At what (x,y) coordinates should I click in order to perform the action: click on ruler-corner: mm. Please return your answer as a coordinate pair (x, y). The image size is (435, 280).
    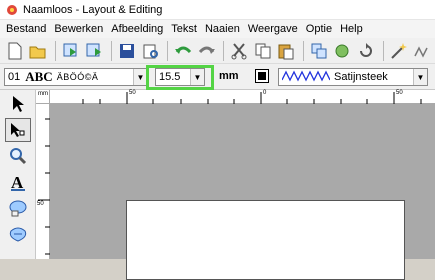
    Looking at the image, I should click on (43, 97).